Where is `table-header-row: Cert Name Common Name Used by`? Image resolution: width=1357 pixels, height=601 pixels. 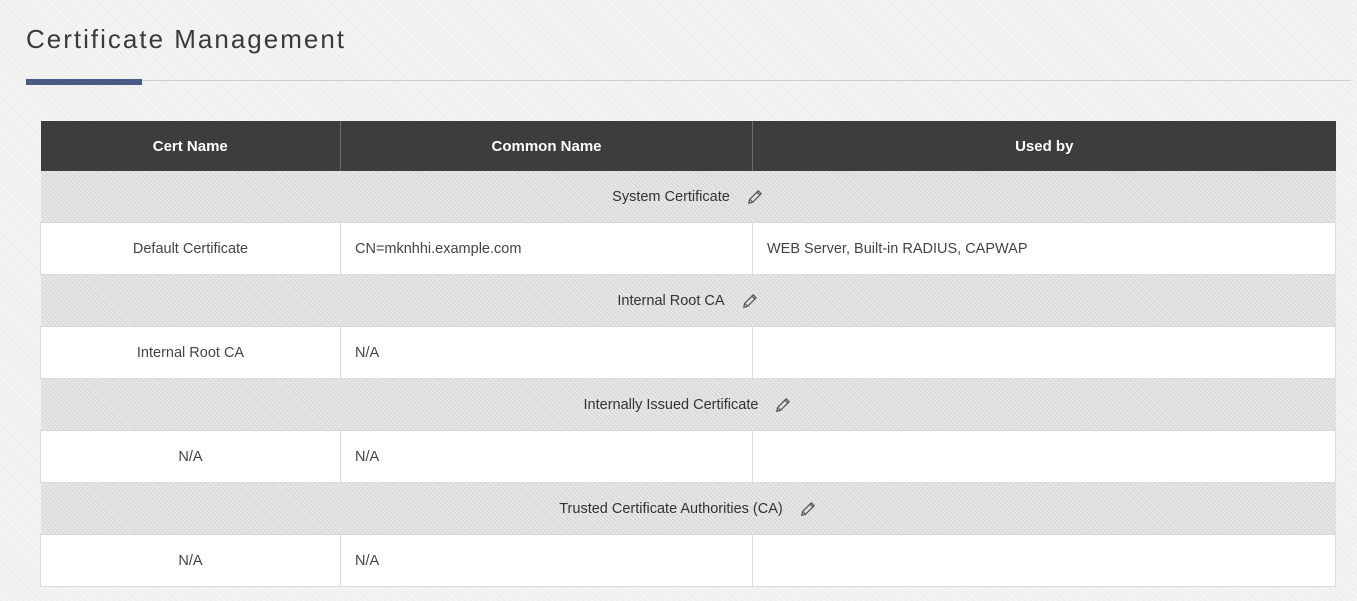 table-header-row: Cert Name Common Name Used by is located at coordinates (688, 146).